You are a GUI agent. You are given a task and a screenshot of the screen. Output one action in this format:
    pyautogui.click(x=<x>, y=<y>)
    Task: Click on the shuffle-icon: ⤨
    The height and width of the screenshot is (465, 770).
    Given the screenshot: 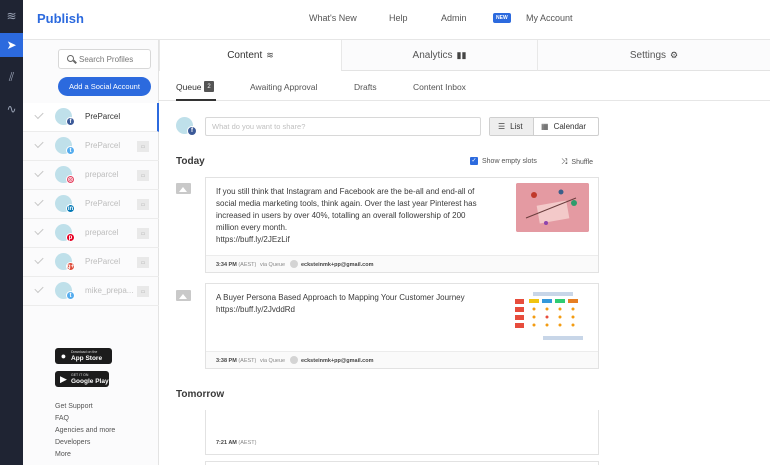 What is the action you would take?
    pyautogui.click(x=564, y=161)
    